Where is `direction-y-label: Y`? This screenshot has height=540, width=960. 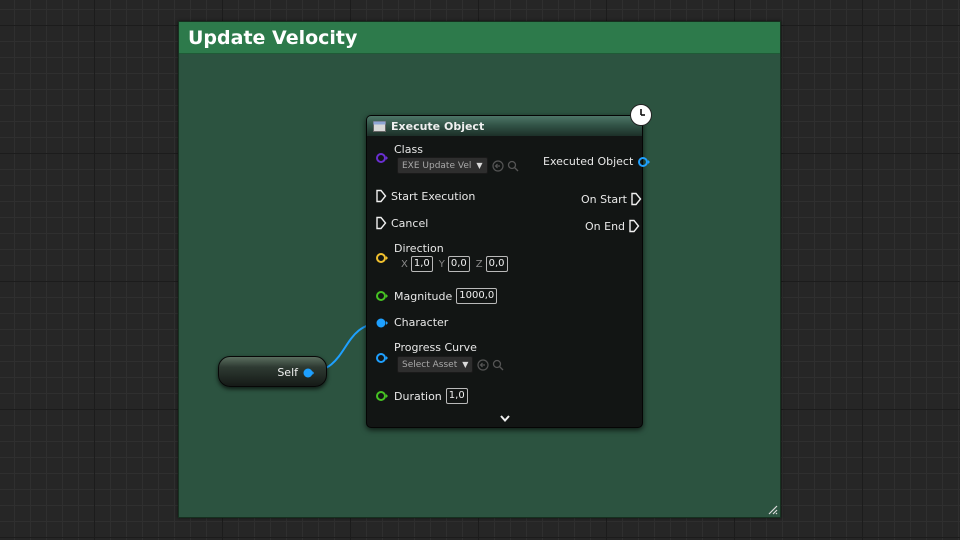
direction-y-label: Y is located at coordinates (441, 264).